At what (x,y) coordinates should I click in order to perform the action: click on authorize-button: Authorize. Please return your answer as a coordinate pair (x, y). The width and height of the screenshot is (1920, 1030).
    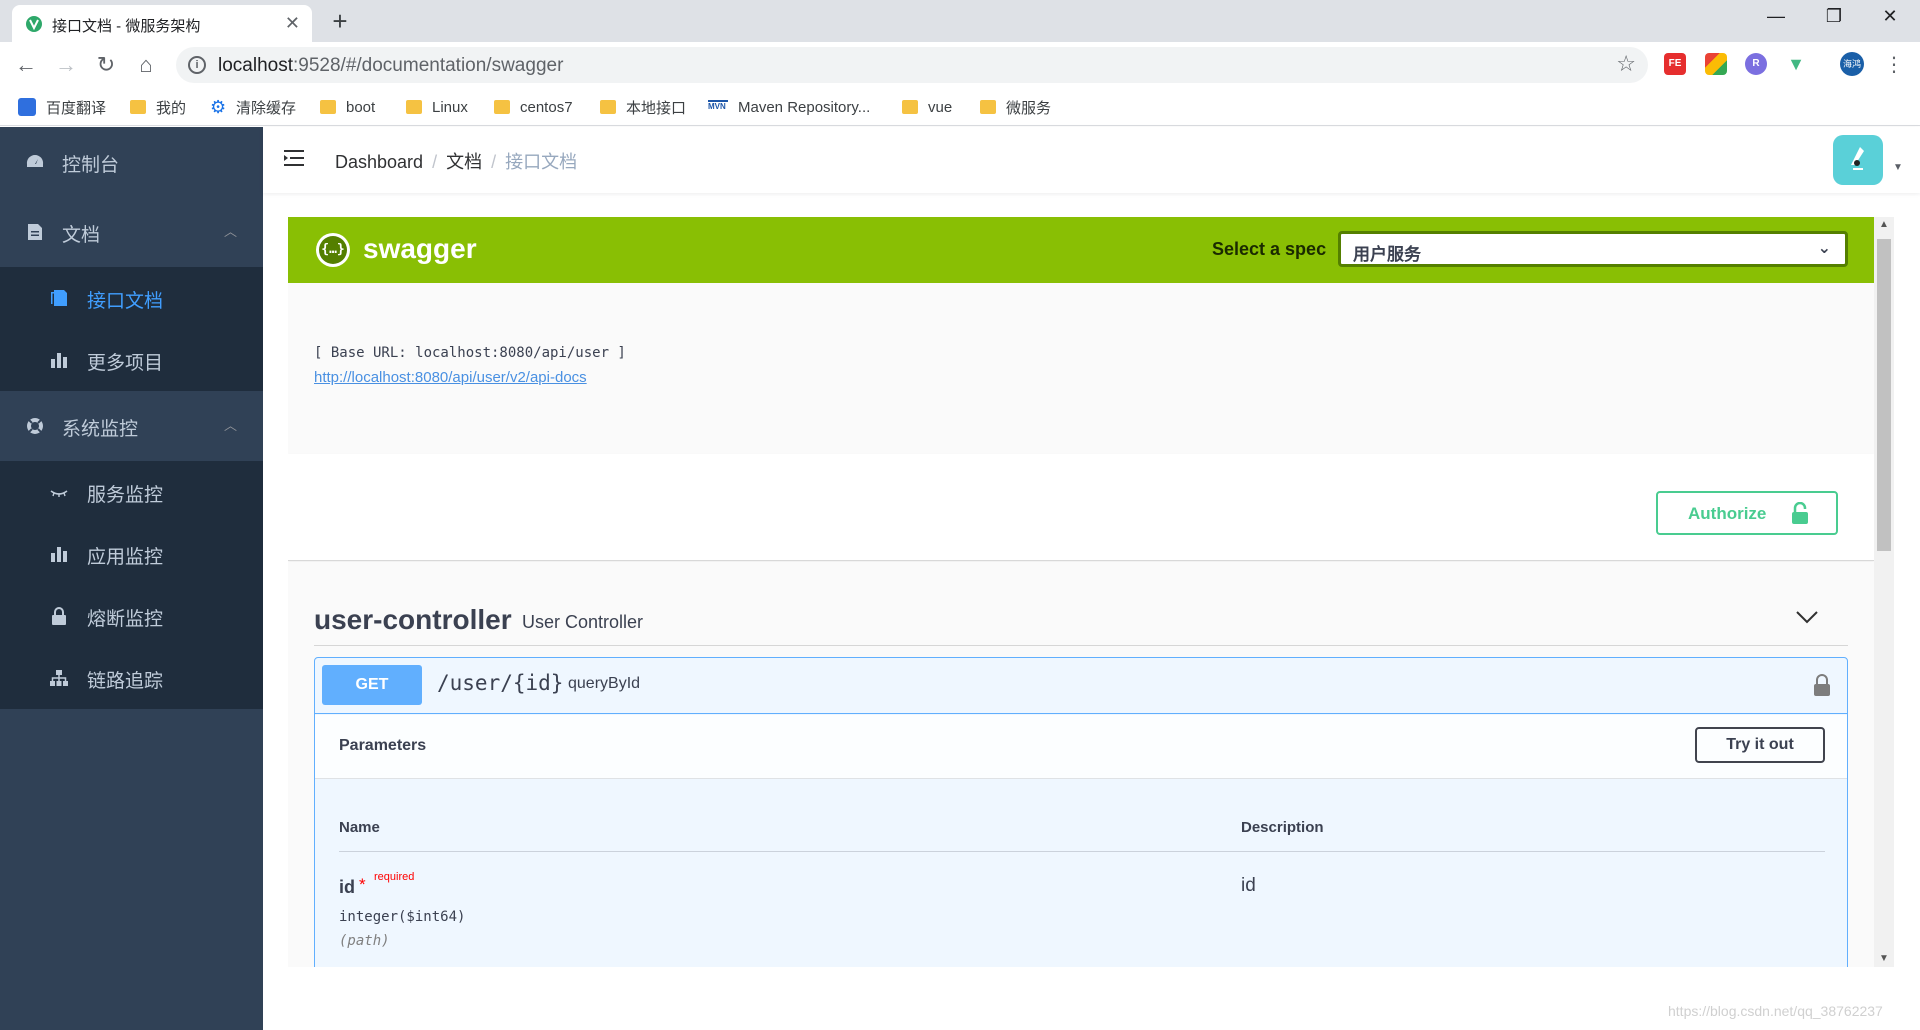
    Looking at the image, I should click on (1747, 513).